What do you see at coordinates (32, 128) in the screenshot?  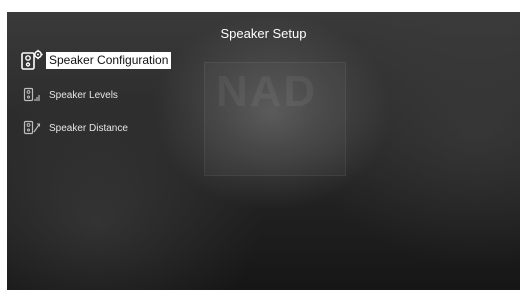 I see `speaker-distance-icon` at bounding box center [32, 128].